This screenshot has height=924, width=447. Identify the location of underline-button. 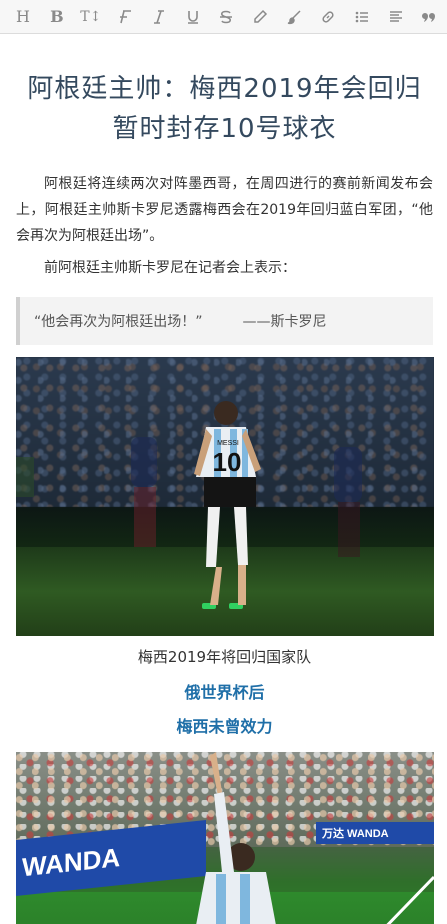
(193, 17).